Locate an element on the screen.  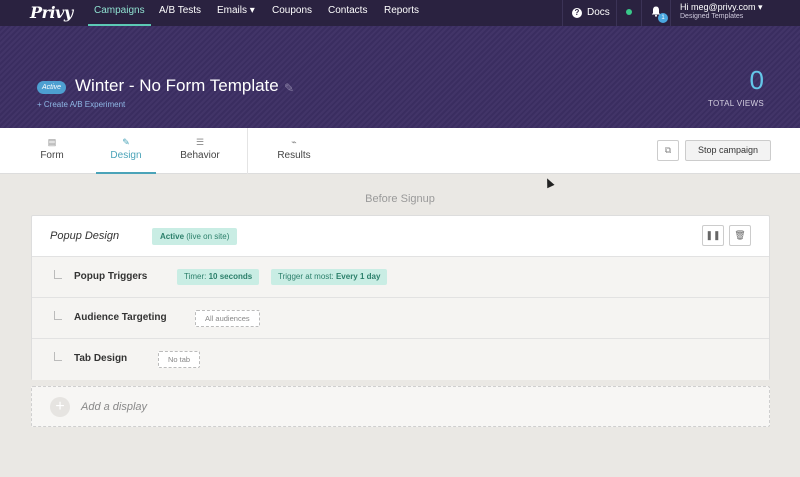
user-menu: Hi meg@privy.com ▾ Designed Templates is located at coordinates (721, 12).